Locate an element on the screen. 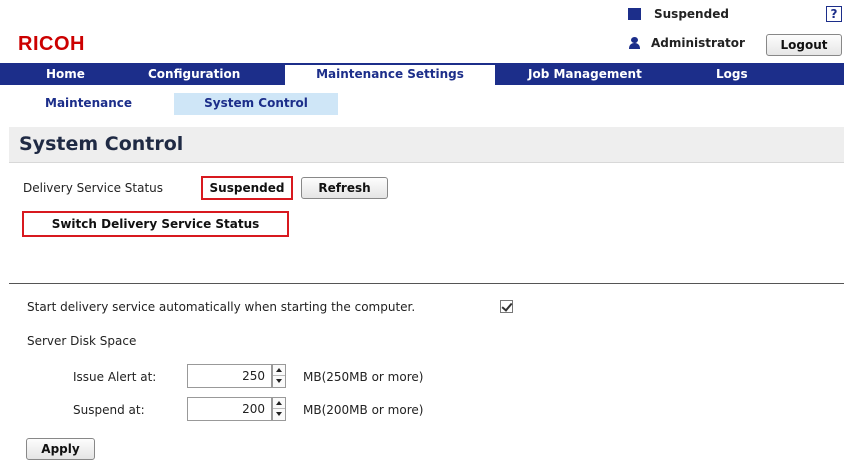  section-divider is located at coordinates (426, 283).